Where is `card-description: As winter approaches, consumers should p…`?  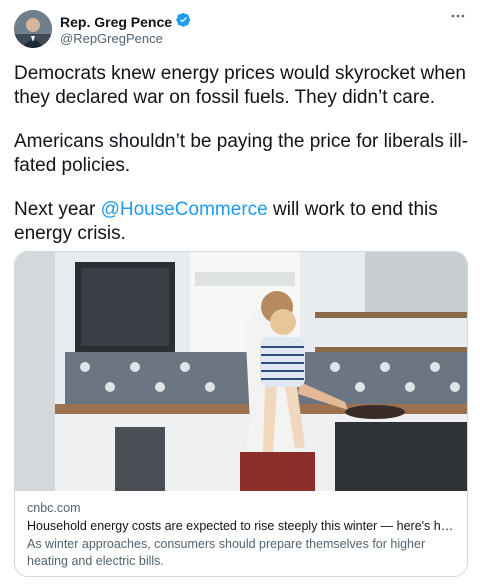
card-description: As winter approaches, consumers should p… is located at coordinates (226, 552).